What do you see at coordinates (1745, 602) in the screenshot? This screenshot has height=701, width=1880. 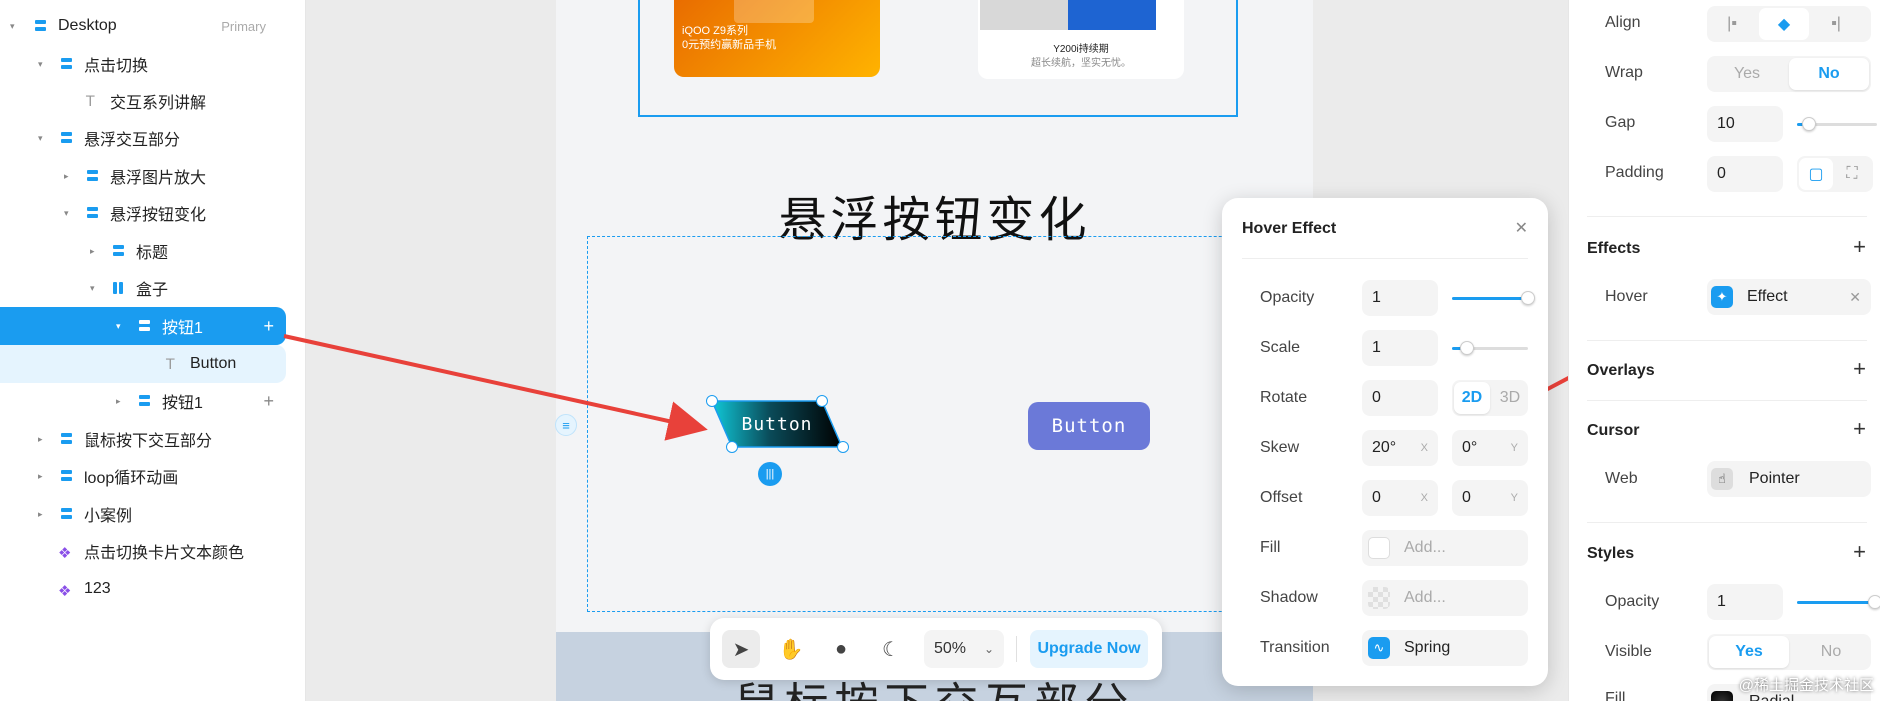 I see `style-opacity-input: 1` at bounding box center [1745, 602].